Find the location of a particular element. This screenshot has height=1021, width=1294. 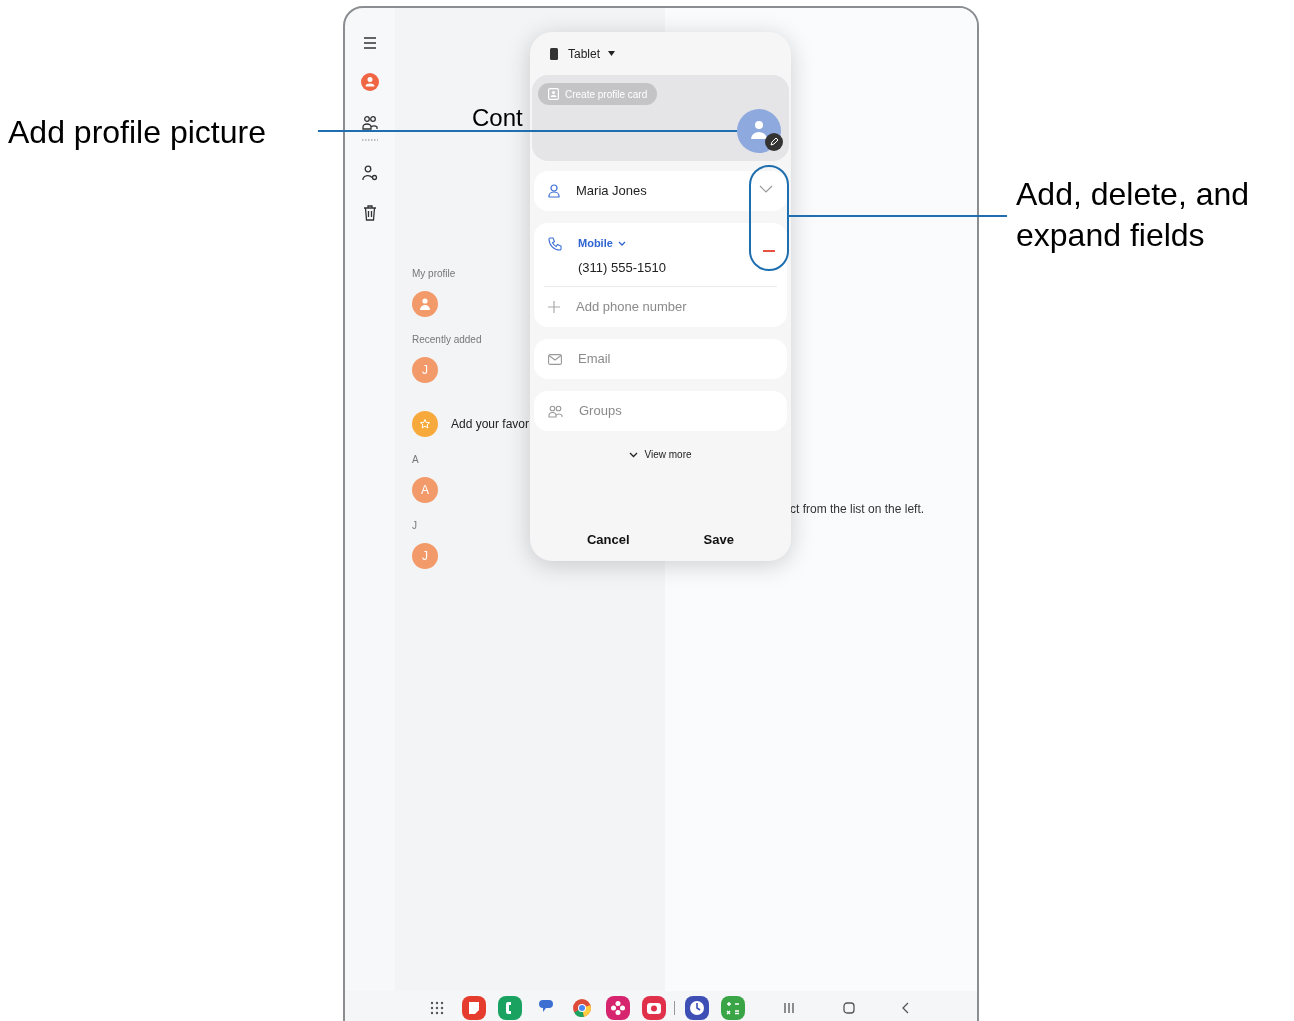

phone-icon is located at coordinates (555, 244).